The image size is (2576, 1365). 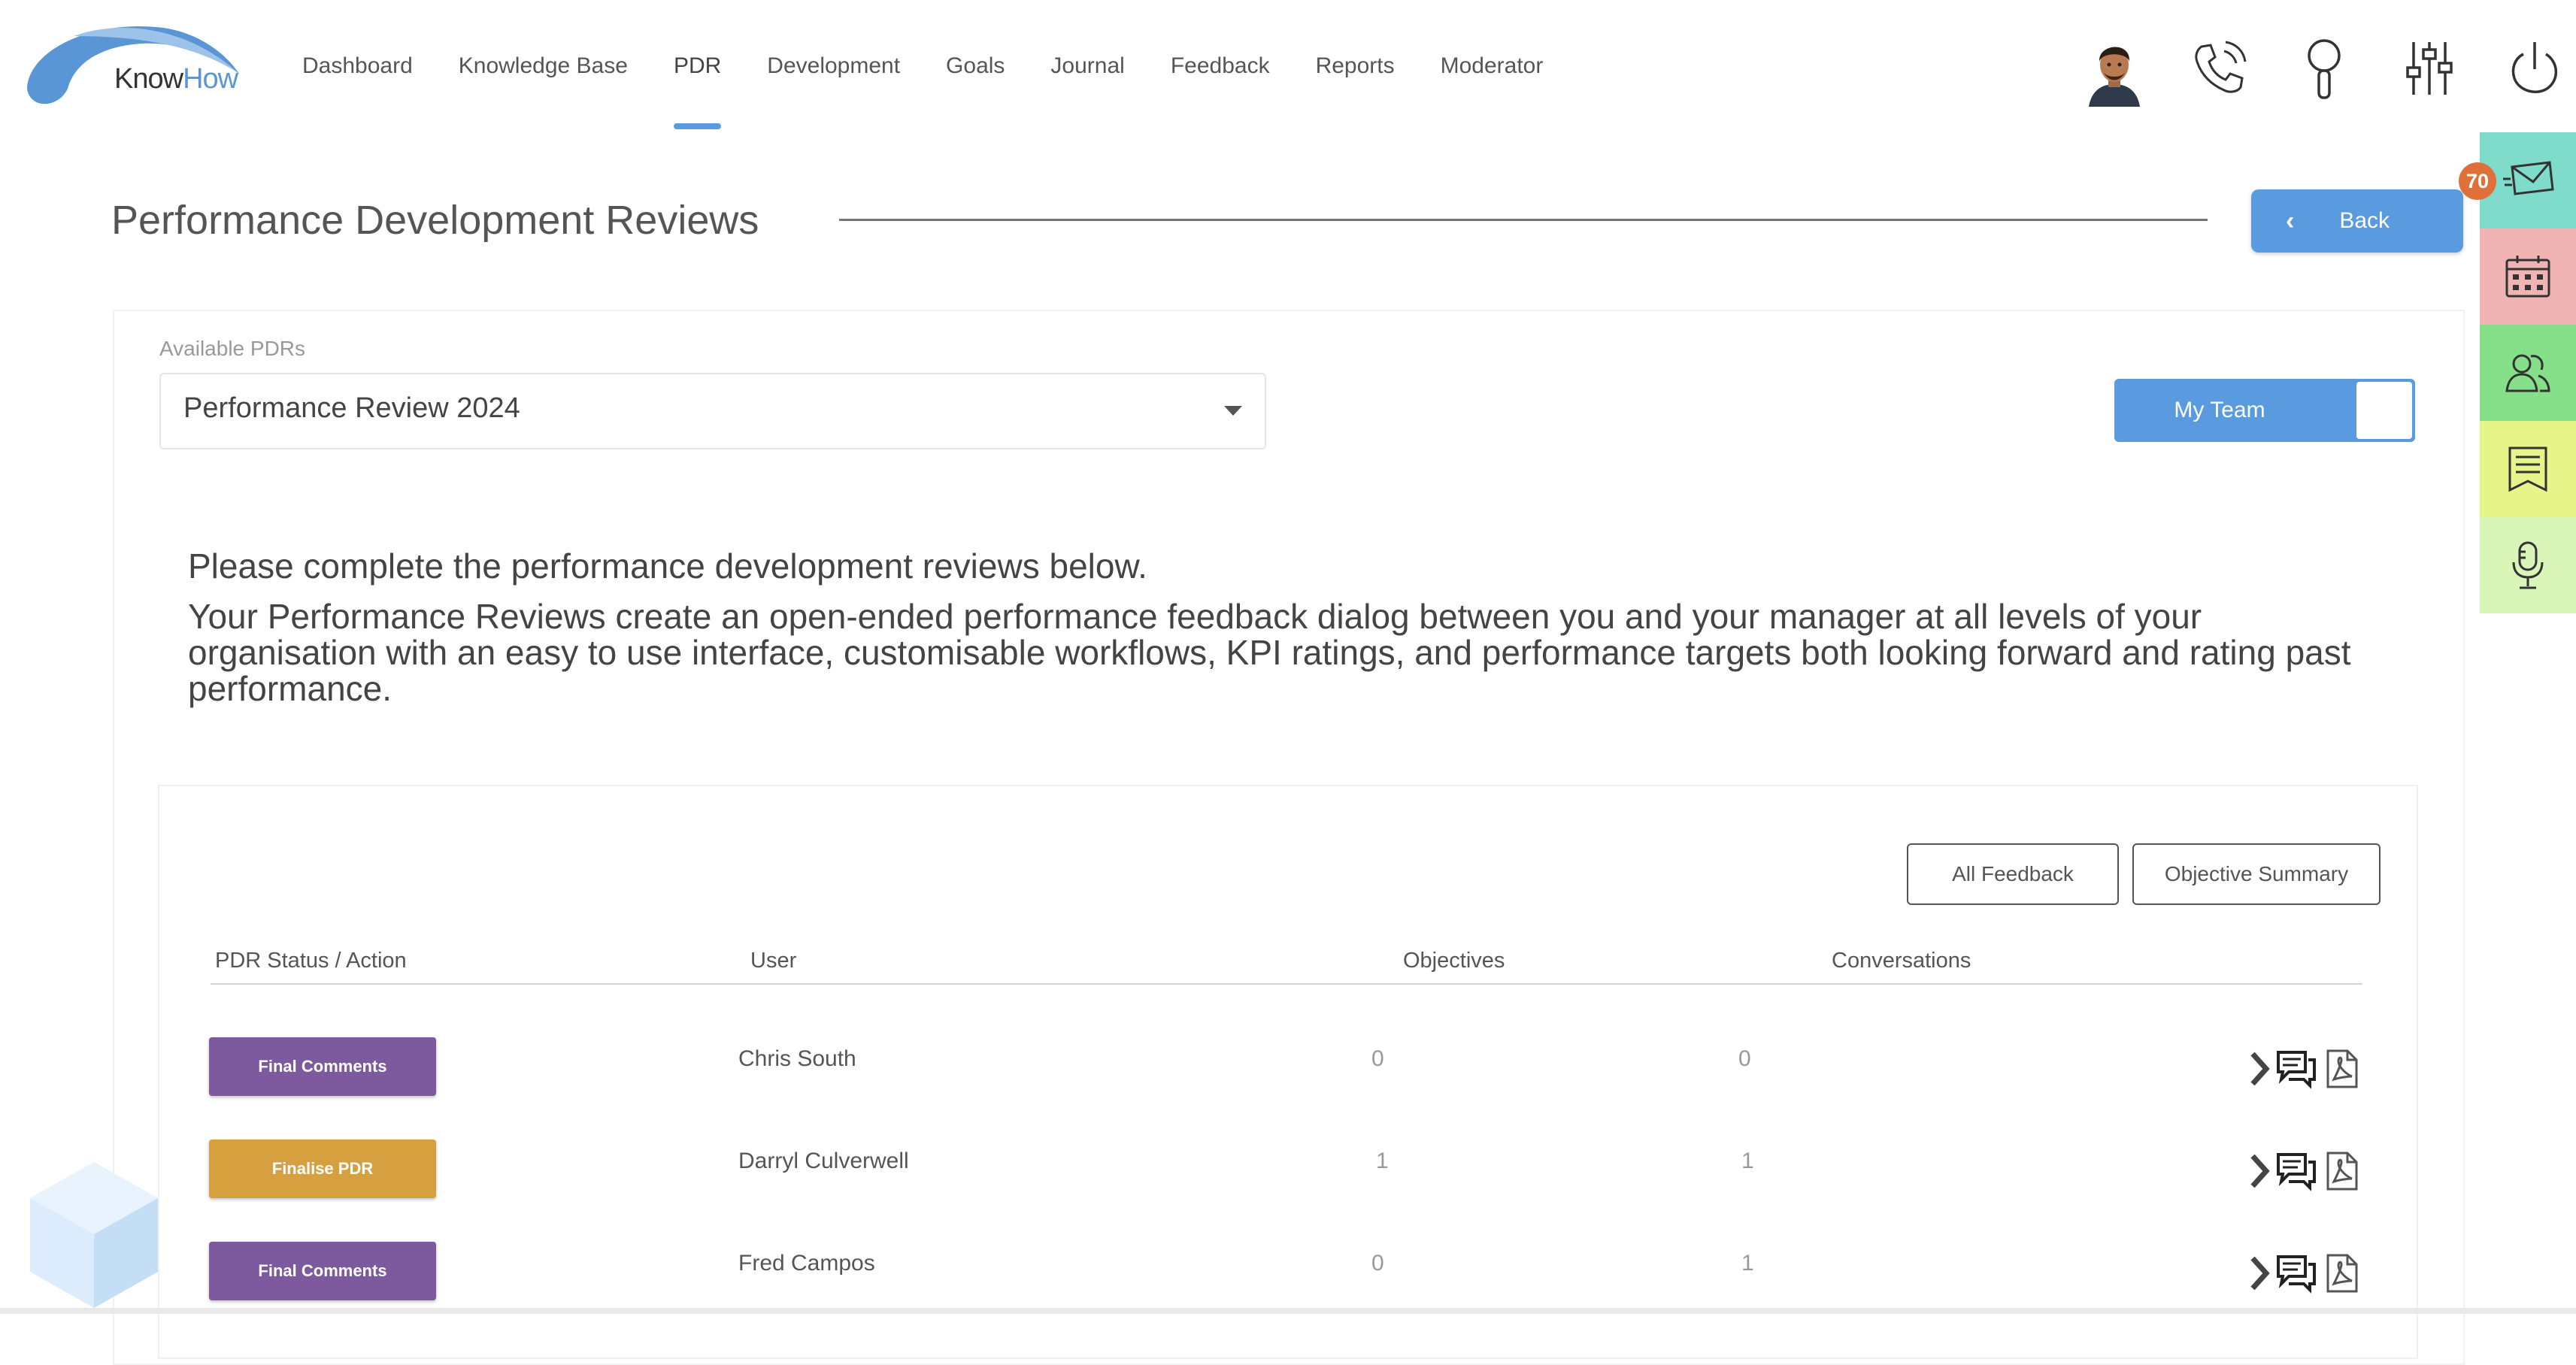 What do you see at coordinates (1382, 1161) in the screenshot?
I see `row-objectives: 1` at bounding box center [1382, 1161].